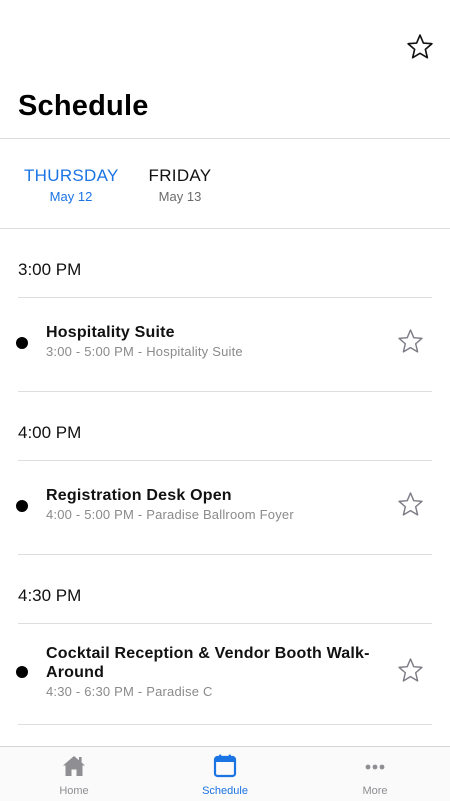  What do you see at coordinates (129, 691) in the screenshot?
I see `session-subtitle: 4:30 - 6:30 PM - Paradise C` at bounding box center [129, 691].